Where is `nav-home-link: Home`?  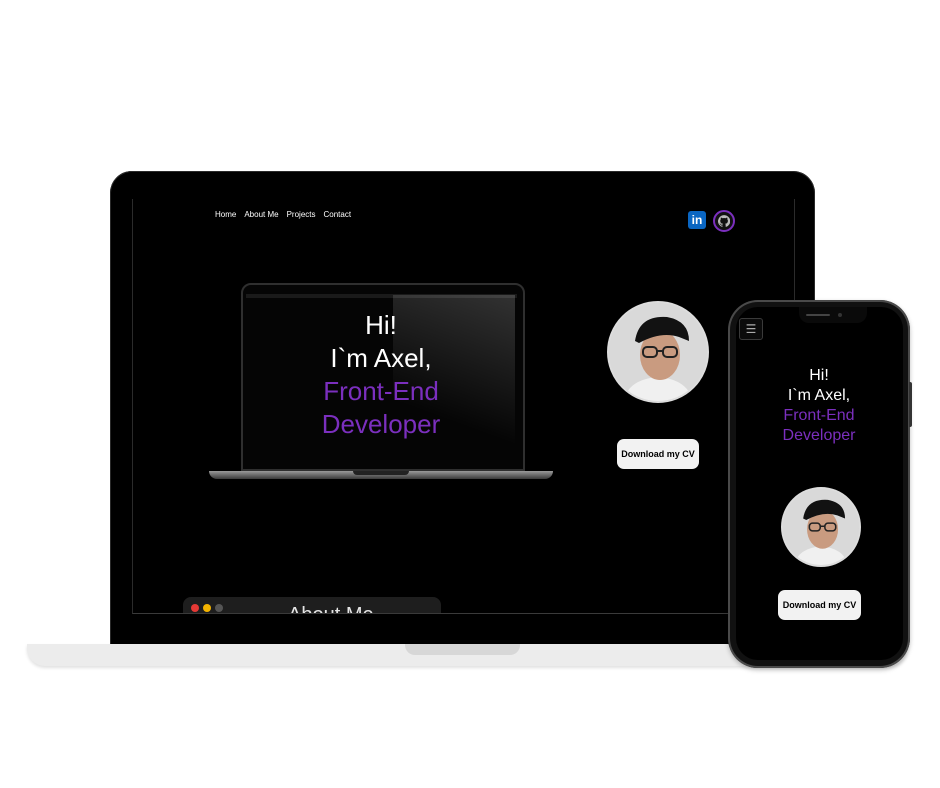 nav-home-link: Home is located at coordinates (225, 214).